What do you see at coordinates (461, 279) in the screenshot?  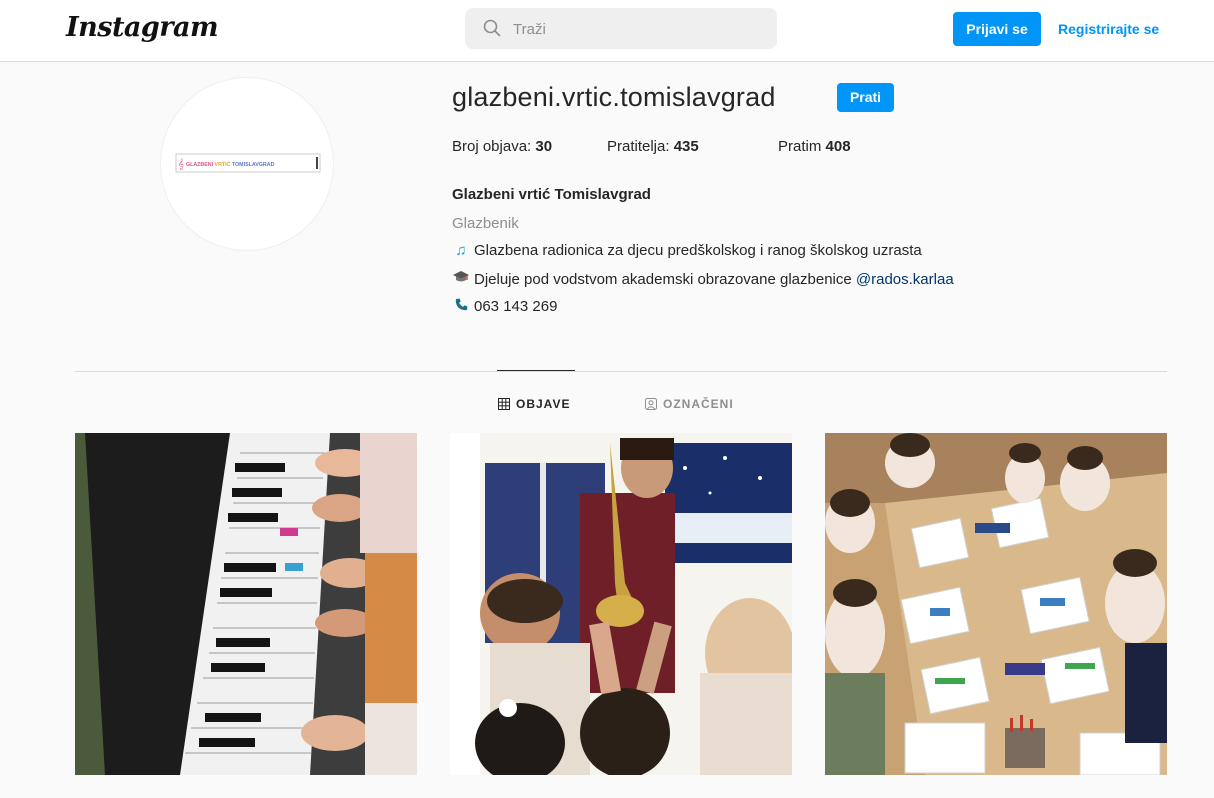 I see `graduation-cap-icon` at bounding box center [461, 279].